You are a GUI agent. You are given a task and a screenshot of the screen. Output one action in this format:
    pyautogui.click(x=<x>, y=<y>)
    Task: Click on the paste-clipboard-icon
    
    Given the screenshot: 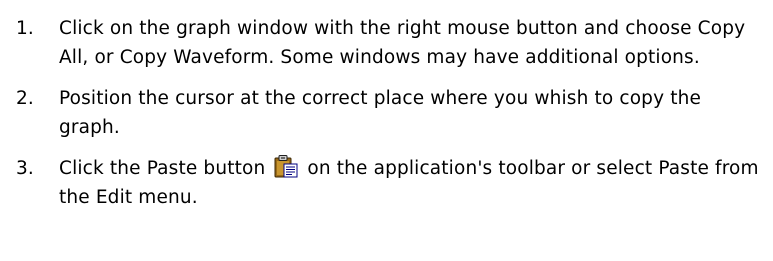 What is the action you would take?
    pyautogui.click(x=286, y=166)
    